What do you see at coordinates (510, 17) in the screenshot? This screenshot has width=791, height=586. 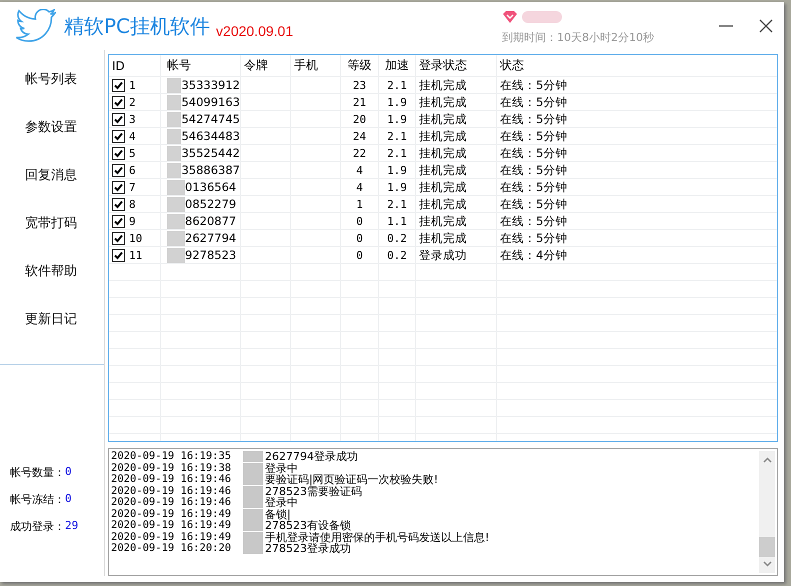 I see `diamond-icon` at bounding box center [510, 17].